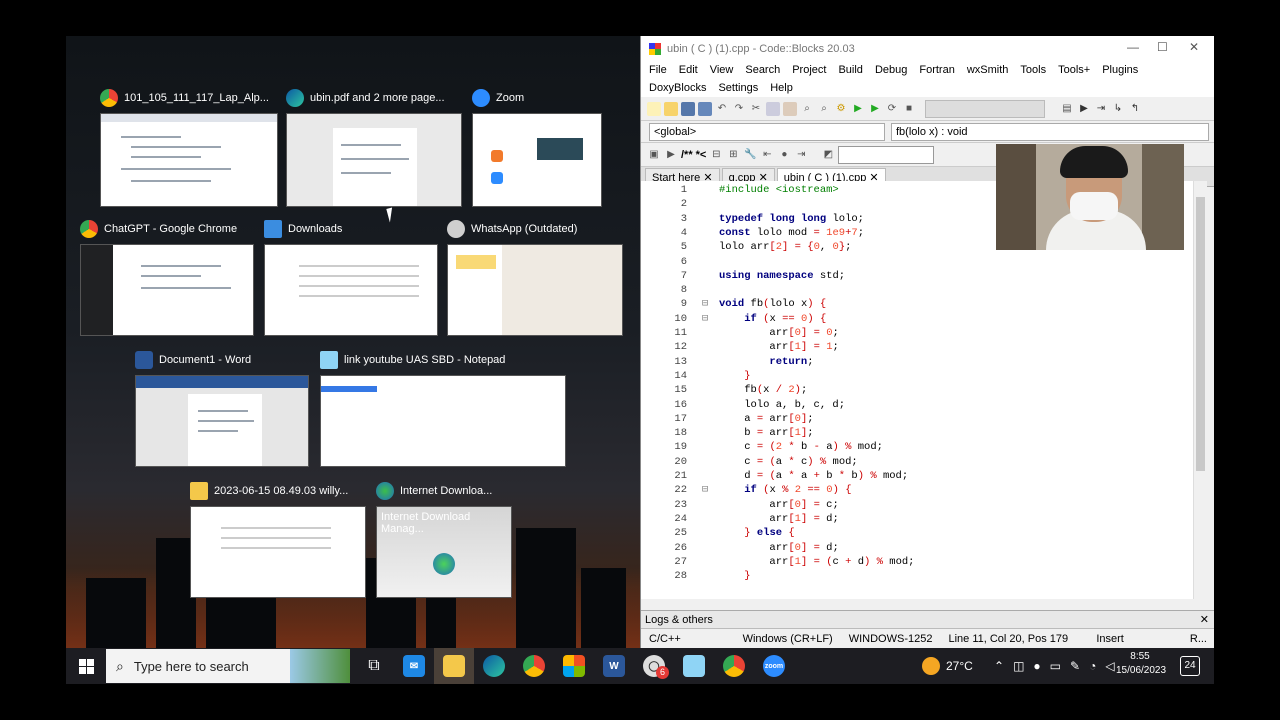 Image resolution: width=1280 pixels, height=720 pixels. What do you see at coordinates (654, 666) in the screenshot?
I see `whatsapp-icon: ◯ 6` at bounding box center [654, 666].